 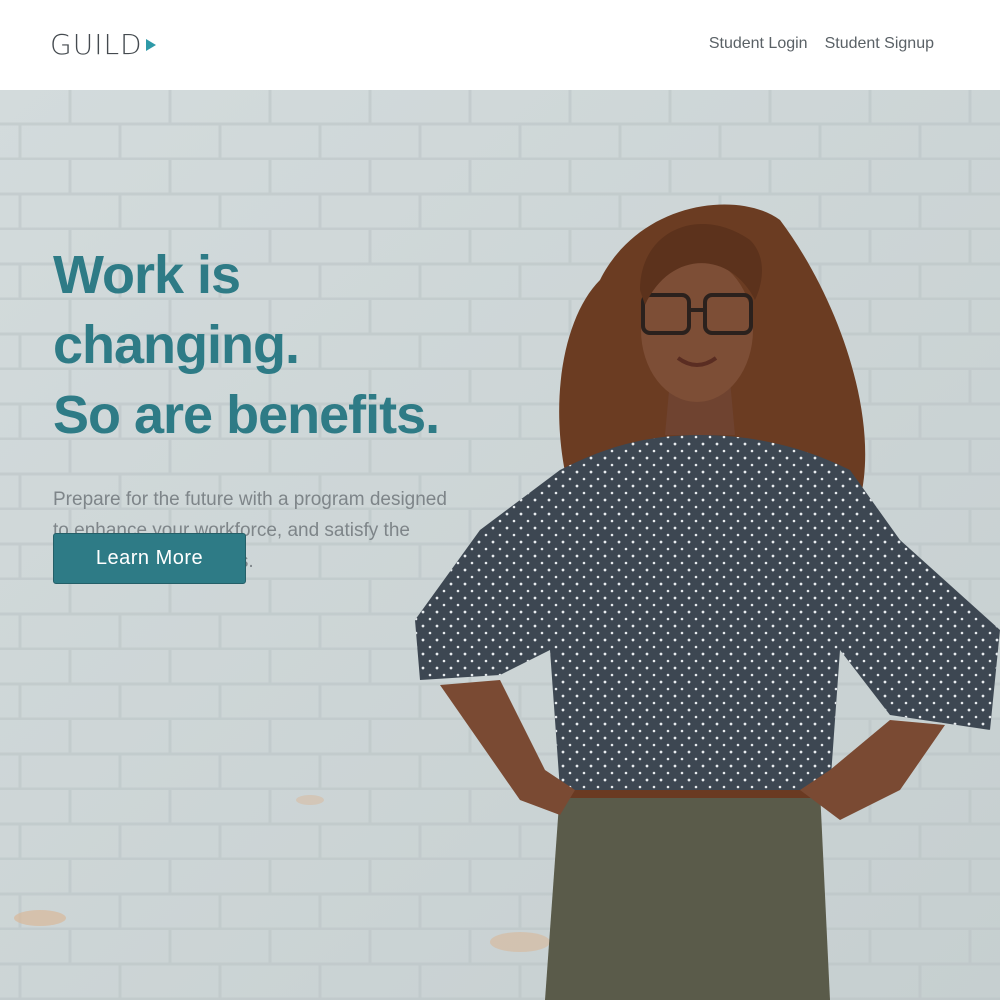 What do you see at coordinates (758, 44) in the screenshot?
I see `student-login-link: Student Login` at bounding box center [758, 44].